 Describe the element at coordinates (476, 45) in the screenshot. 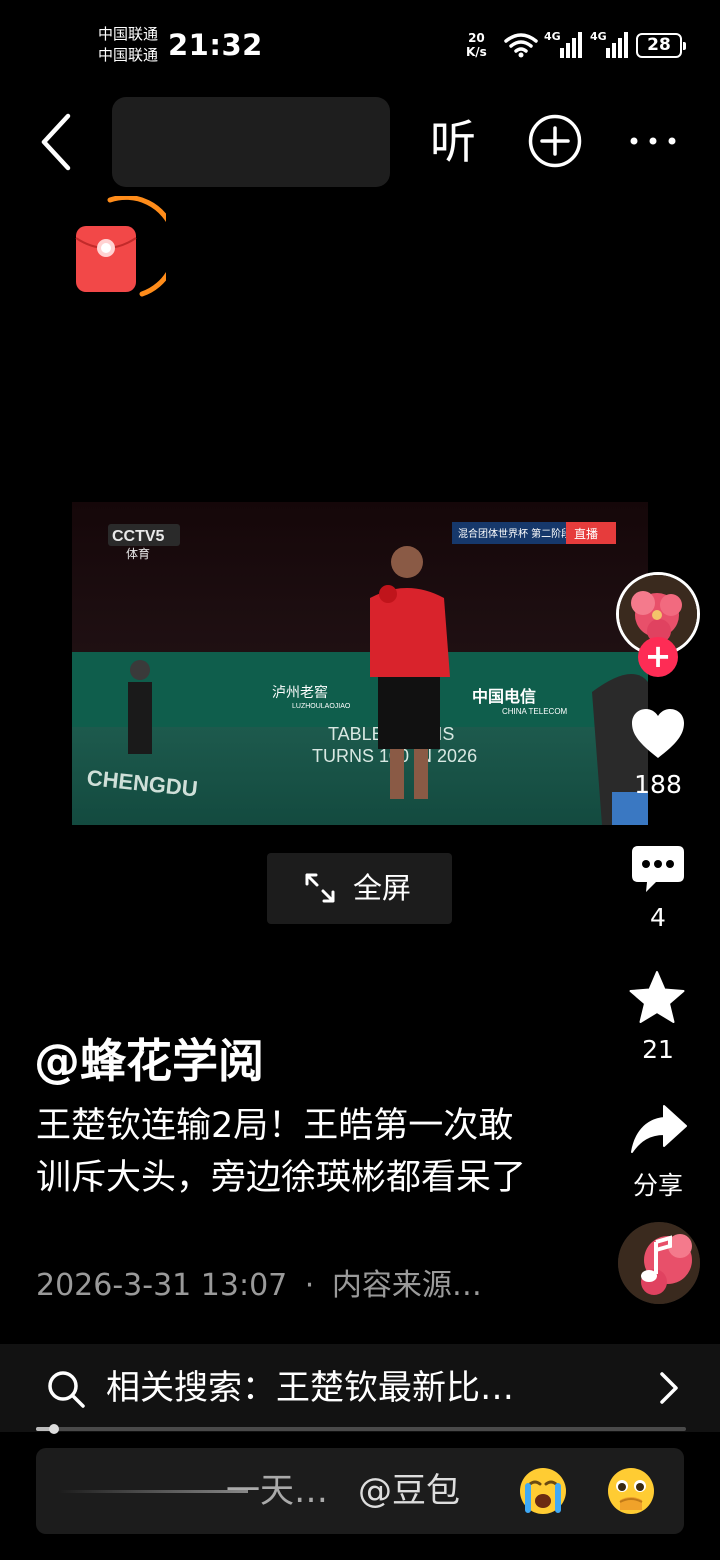

I see `net-speed: 20 K/s` at that location.